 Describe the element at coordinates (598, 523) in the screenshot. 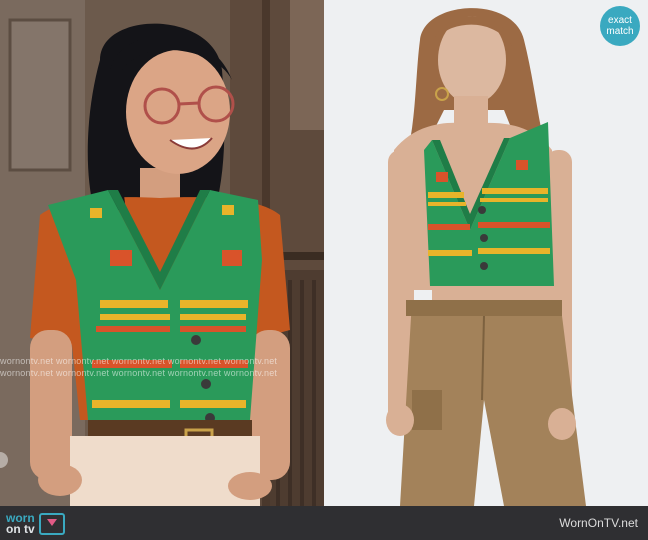

I see `footer-site-name: WornOnTV.net` at that location.